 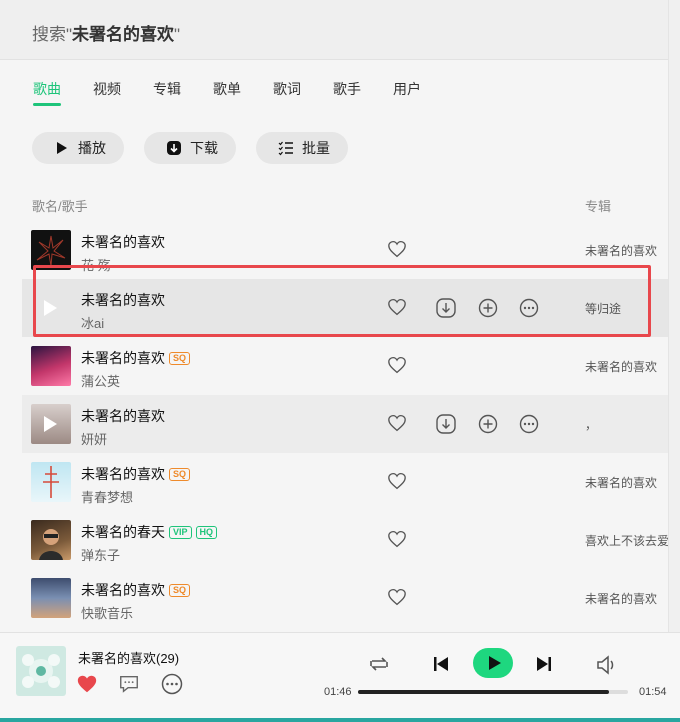 I want to click on now-playing-title: 未署名的喜欢(29), so click(x=128, y=657).